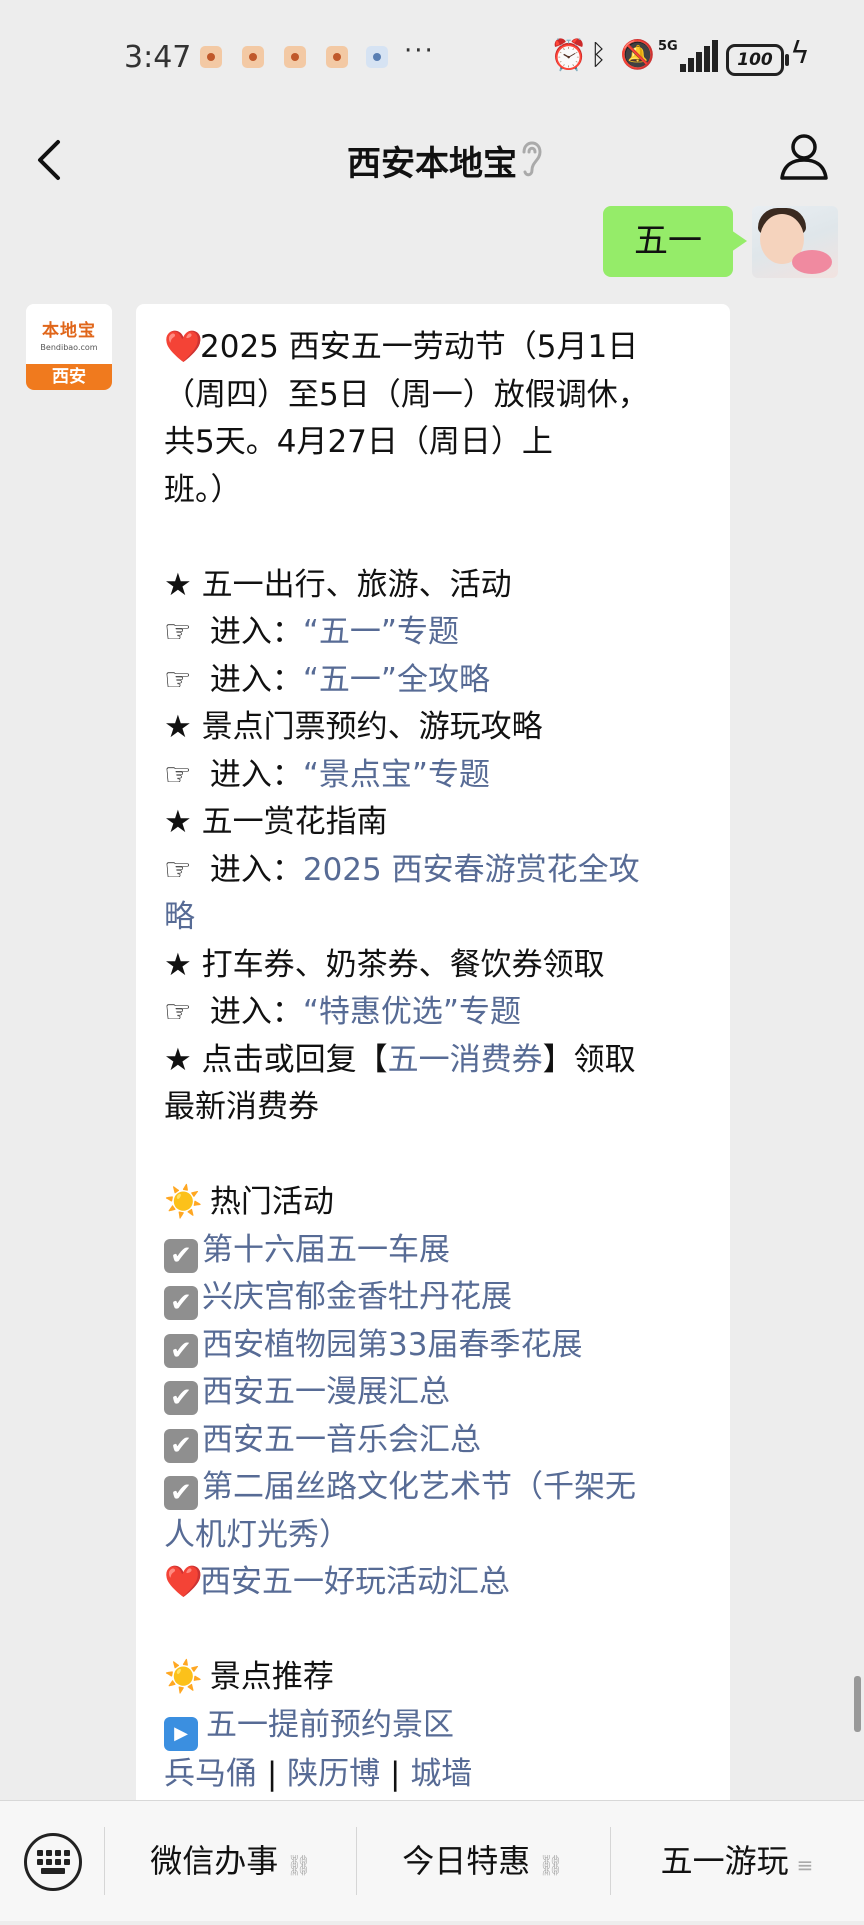 This screenshot has height=1925, width=864. I want to click on menu-item-label: 五一游玩, so click(724, 1861).